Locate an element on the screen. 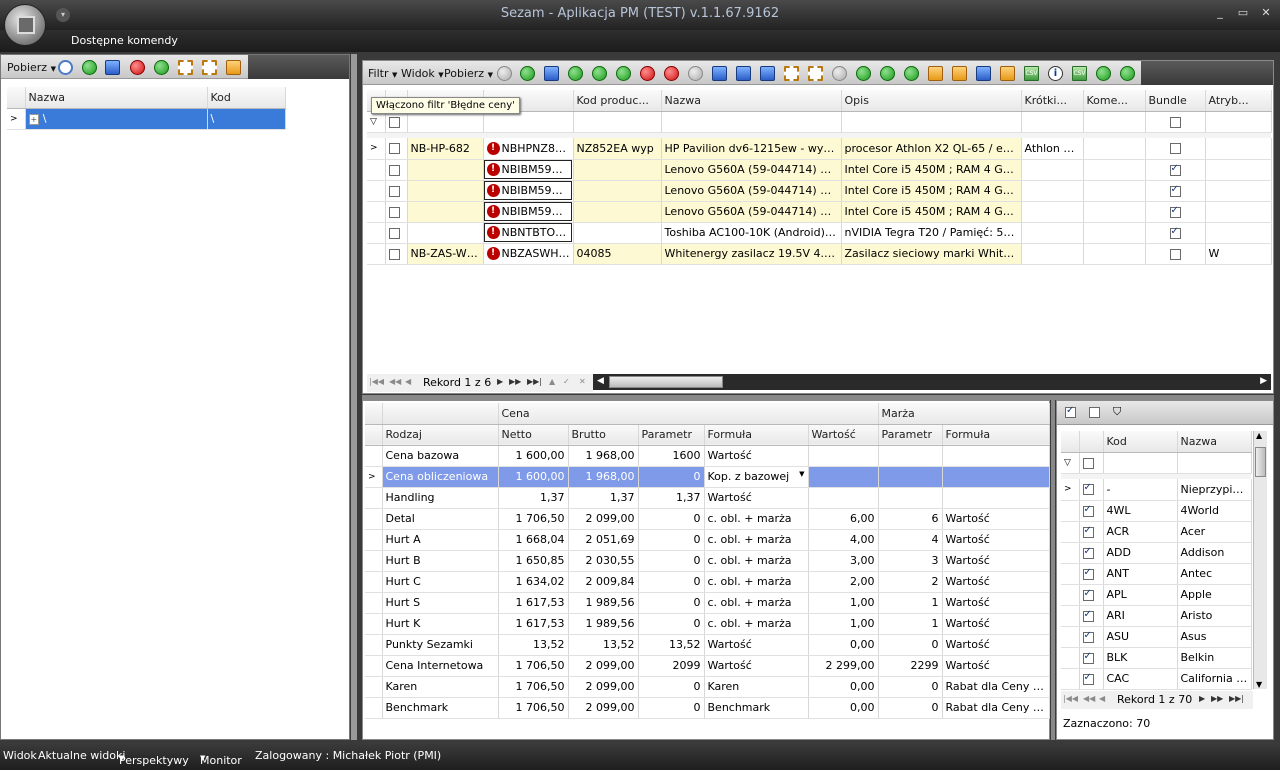 Image resolution: width=1280 pixels, height=770 pixels. cell-wartosc: 6,00 is located at coordinates (843, 519).